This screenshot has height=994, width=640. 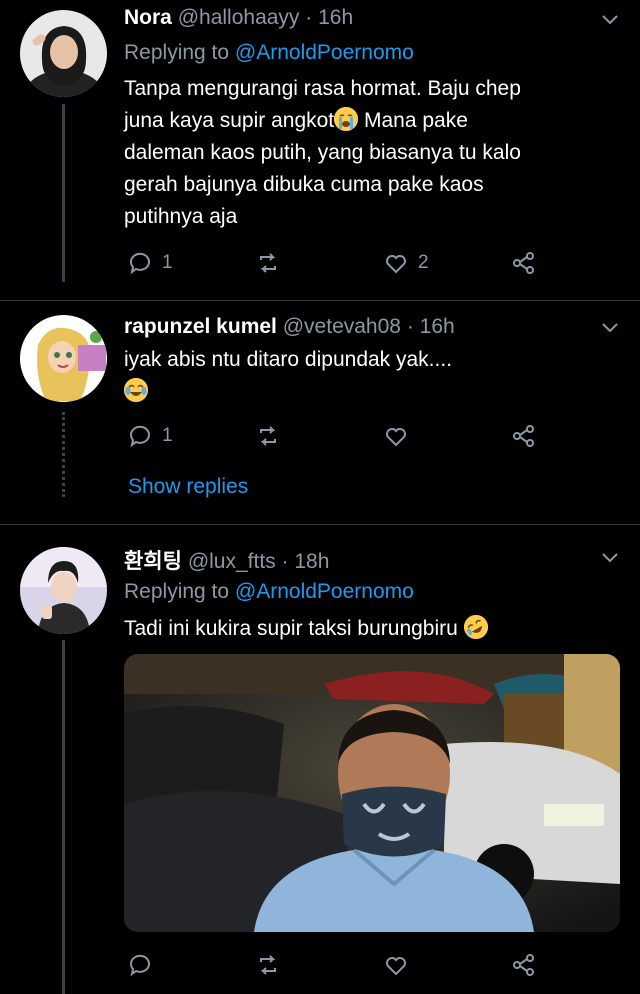 I want to click on text-segment: juna kaya supir angkot, so click(x=229, y=120).